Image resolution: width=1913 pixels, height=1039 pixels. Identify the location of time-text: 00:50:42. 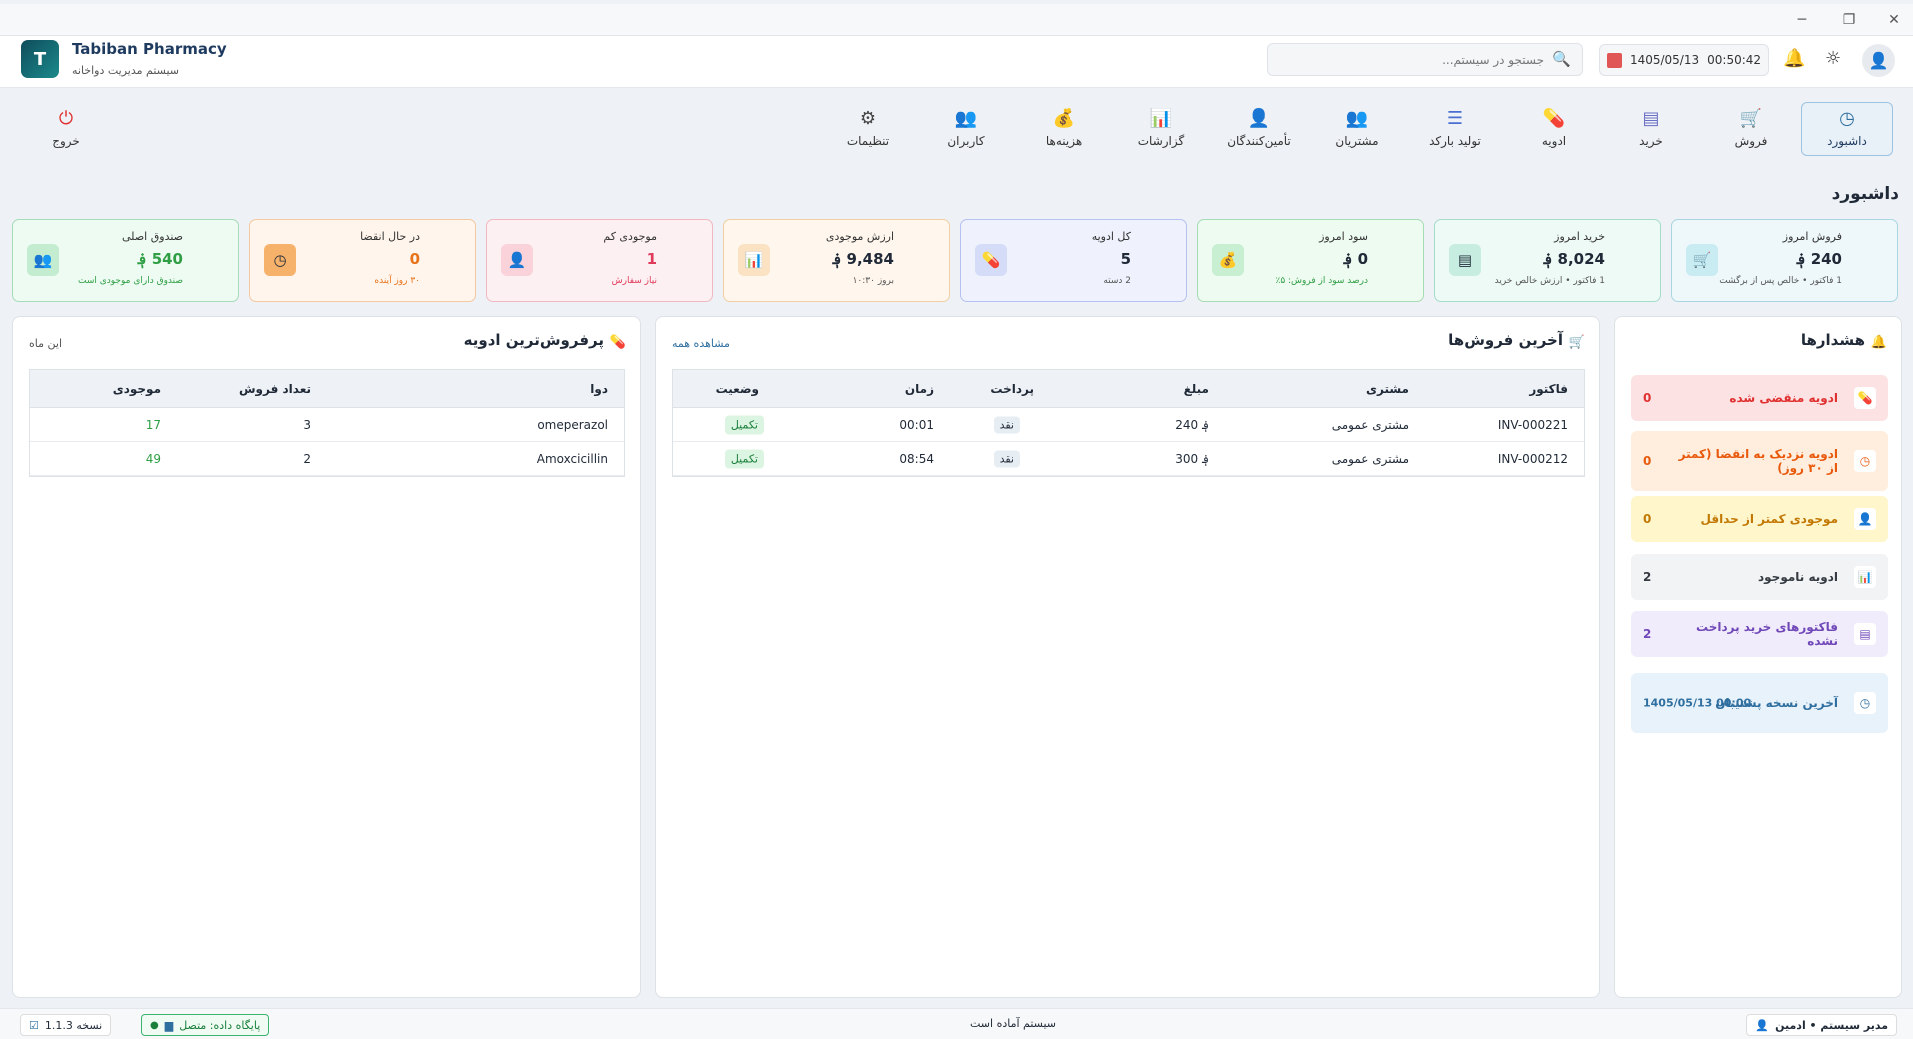
(1734, 60).